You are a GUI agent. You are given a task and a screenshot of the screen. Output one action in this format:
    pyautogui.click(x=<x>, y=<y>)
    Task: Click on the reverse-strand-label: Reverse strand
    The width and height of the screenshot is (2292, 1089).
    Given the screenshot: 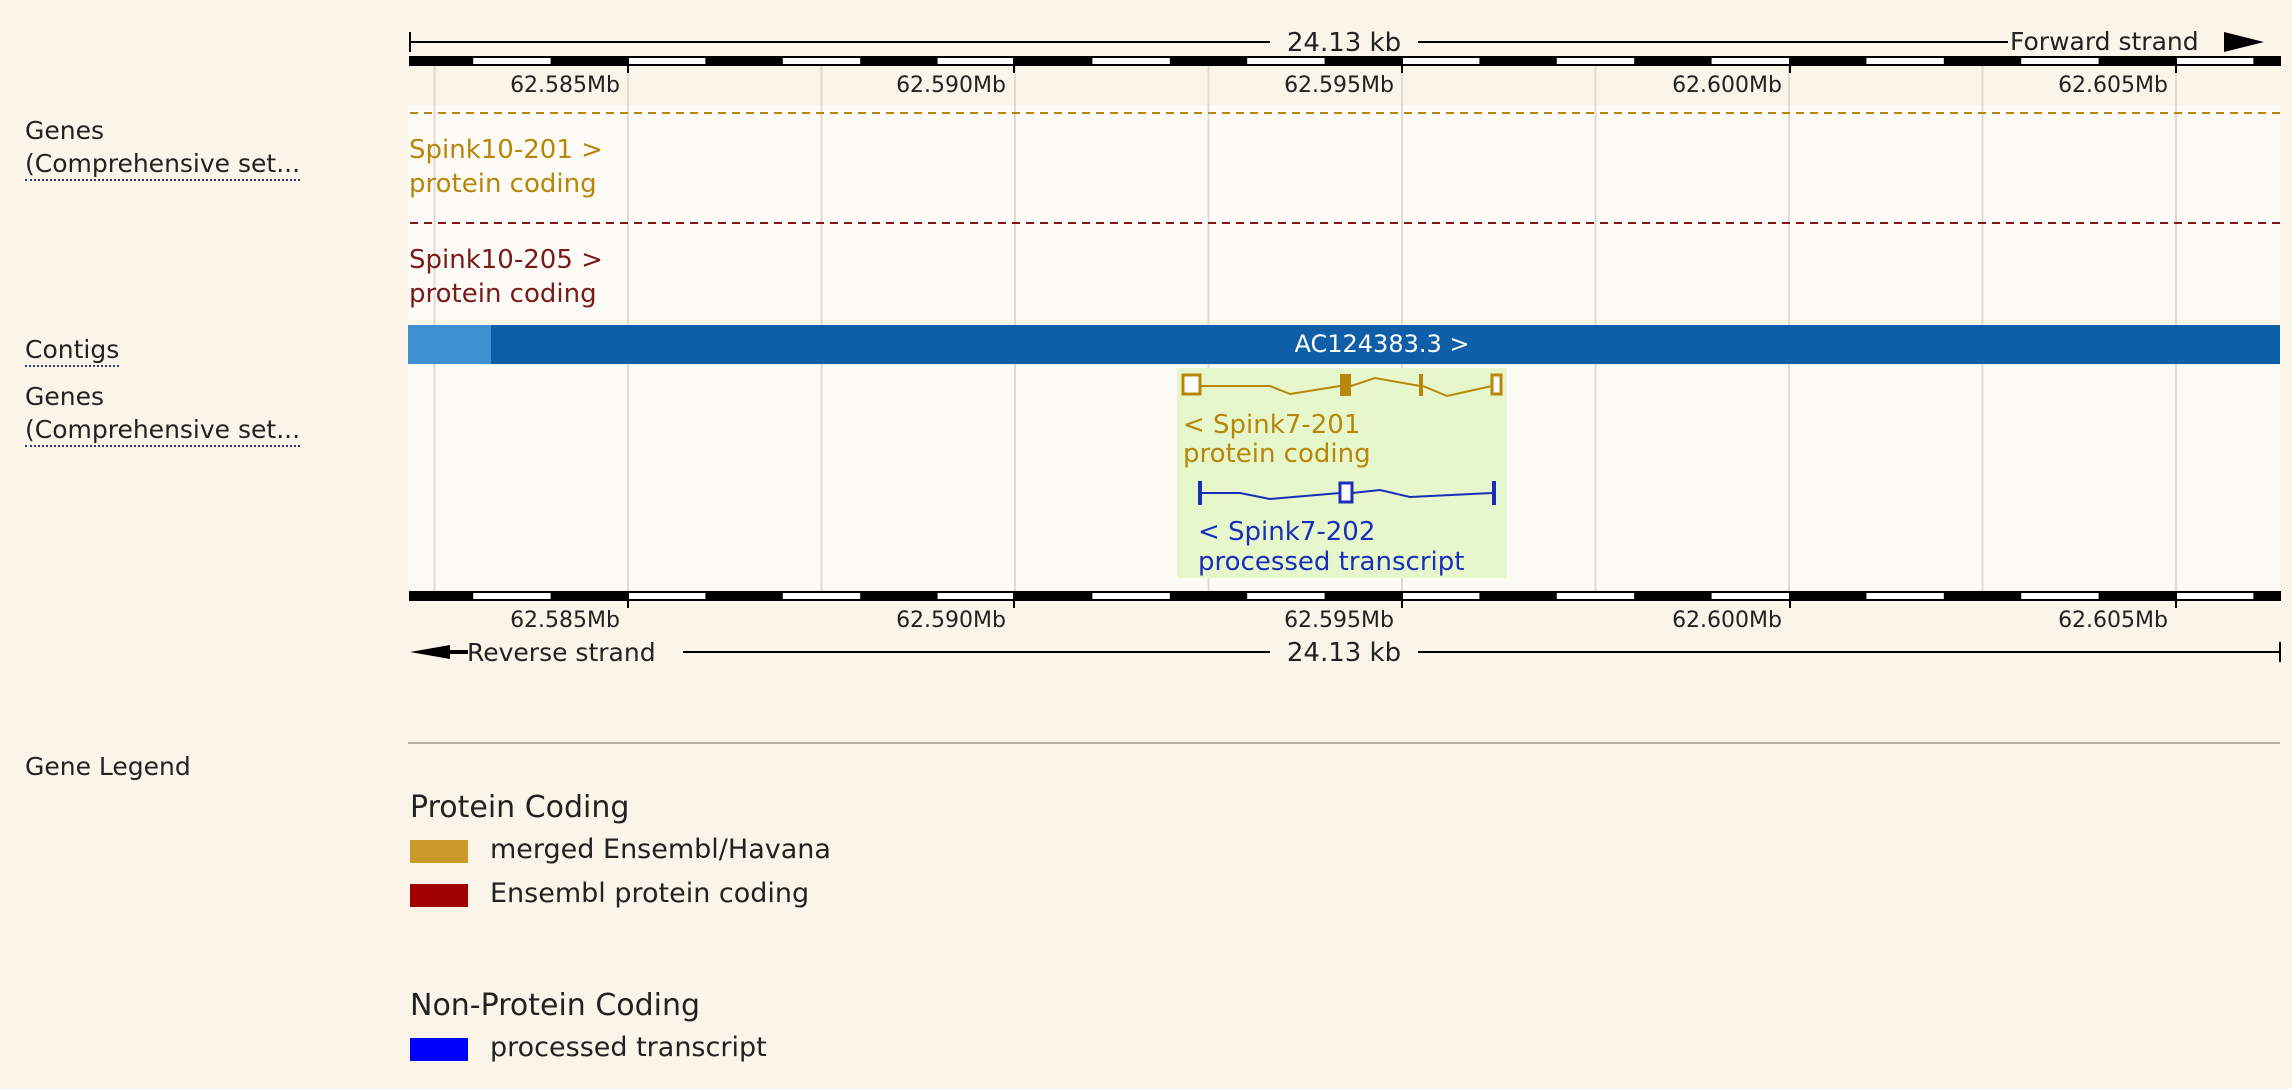 What is the action you would take?
    pyautogui.click(x=561, y=652)
    